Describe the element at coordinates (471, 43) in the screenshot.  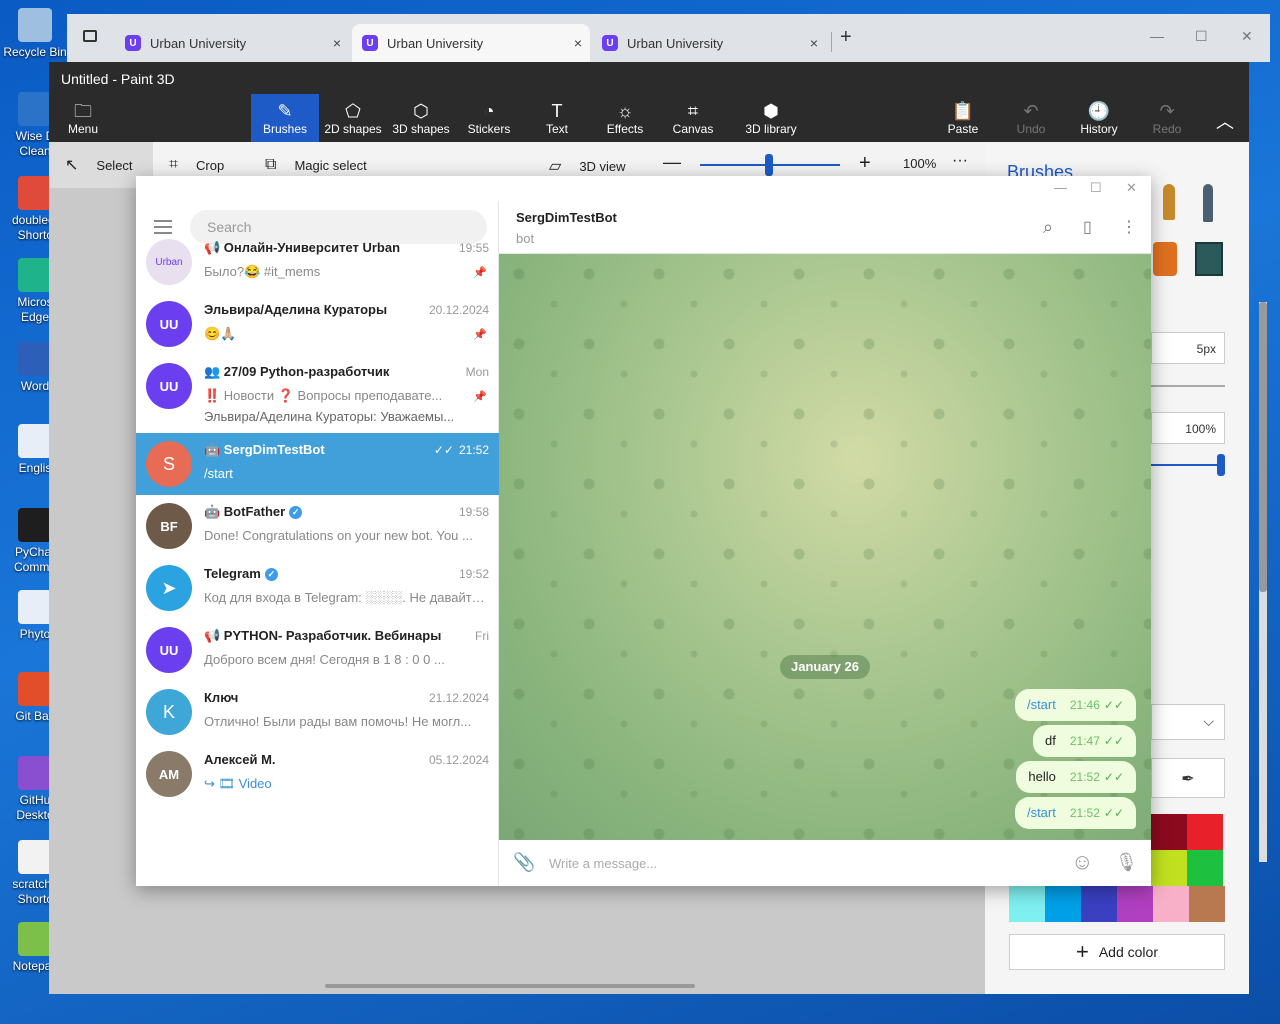
I see `browser-tab-2: U Urban University ×` at that location.